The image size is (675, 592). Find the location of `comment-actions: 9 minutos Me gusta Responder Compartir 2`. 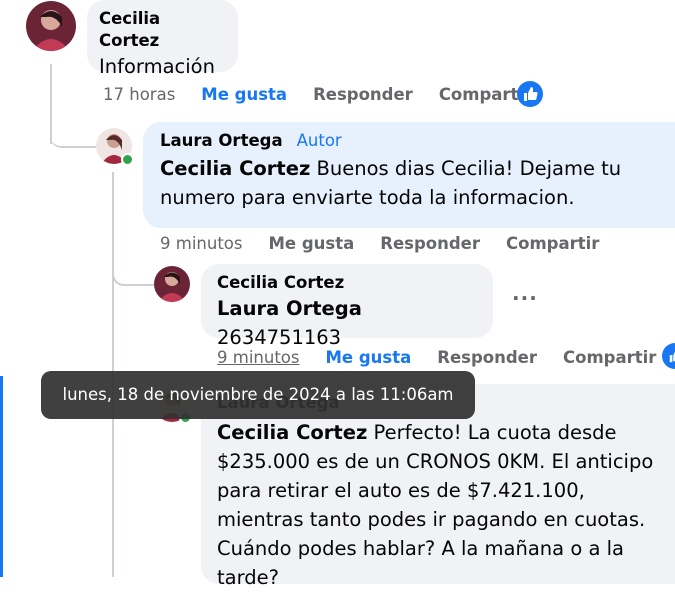

comment-actions: 9 minutos Me gusta Responder Compartir 2 is located at coordinates (446, 357).